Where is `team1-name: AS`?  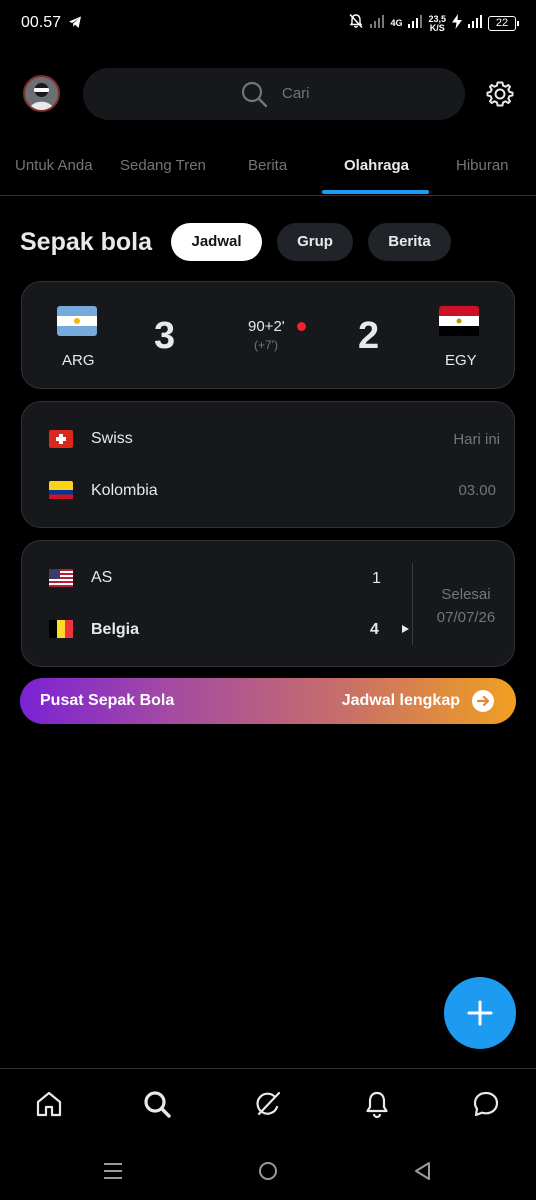 team1-name: AS is located at coordinates (102, 577).